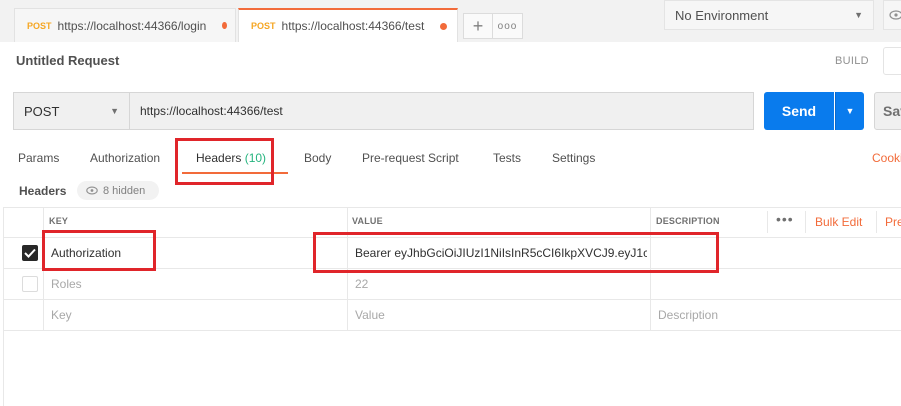  What do you see at coordinates (43, 191) in the screenshot?
I see `headers-section-label: Headers` at bounding box center [43, 191].